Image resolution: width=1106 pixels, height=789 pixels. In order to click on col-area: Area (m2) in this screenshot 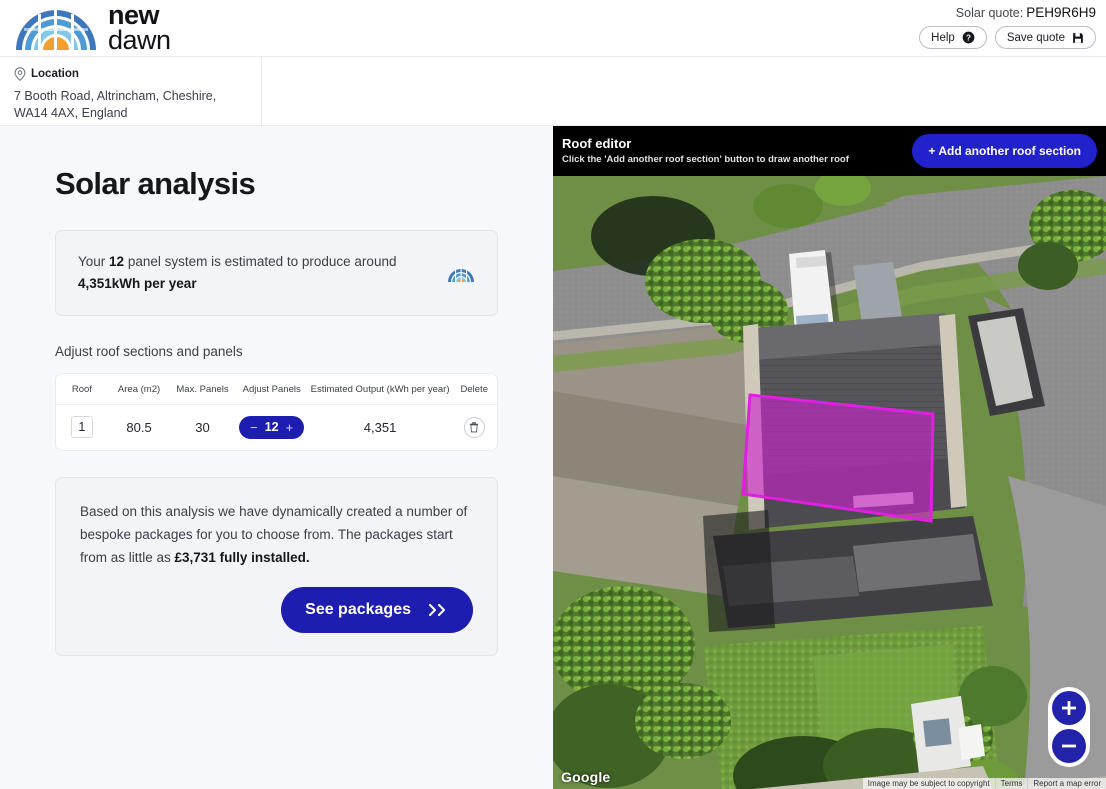, I will do `click(139, 389)`.